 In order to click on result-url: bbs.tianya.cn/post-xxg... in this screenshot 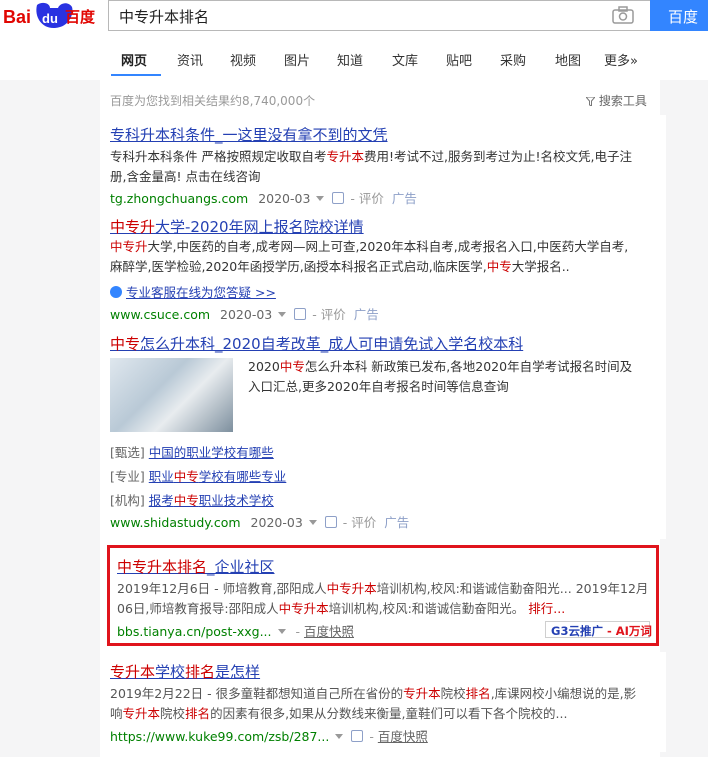, I will do `click(194, 631)`.